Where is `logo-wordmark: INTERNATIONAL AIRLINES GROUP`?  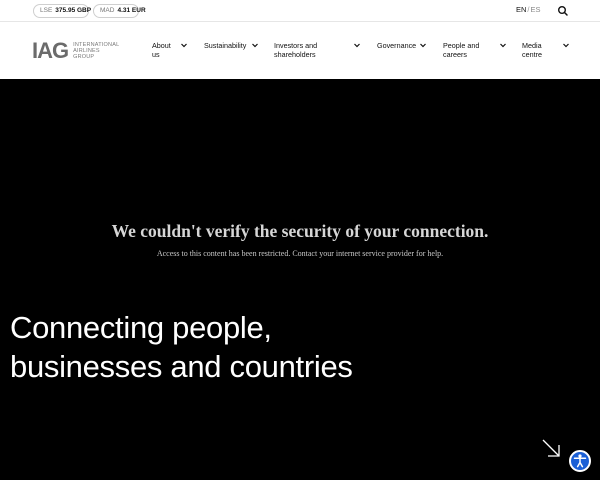
logo-wordmark: INTERNATIONAL AIRLINES GROUP is located at coordinates (96, 51).